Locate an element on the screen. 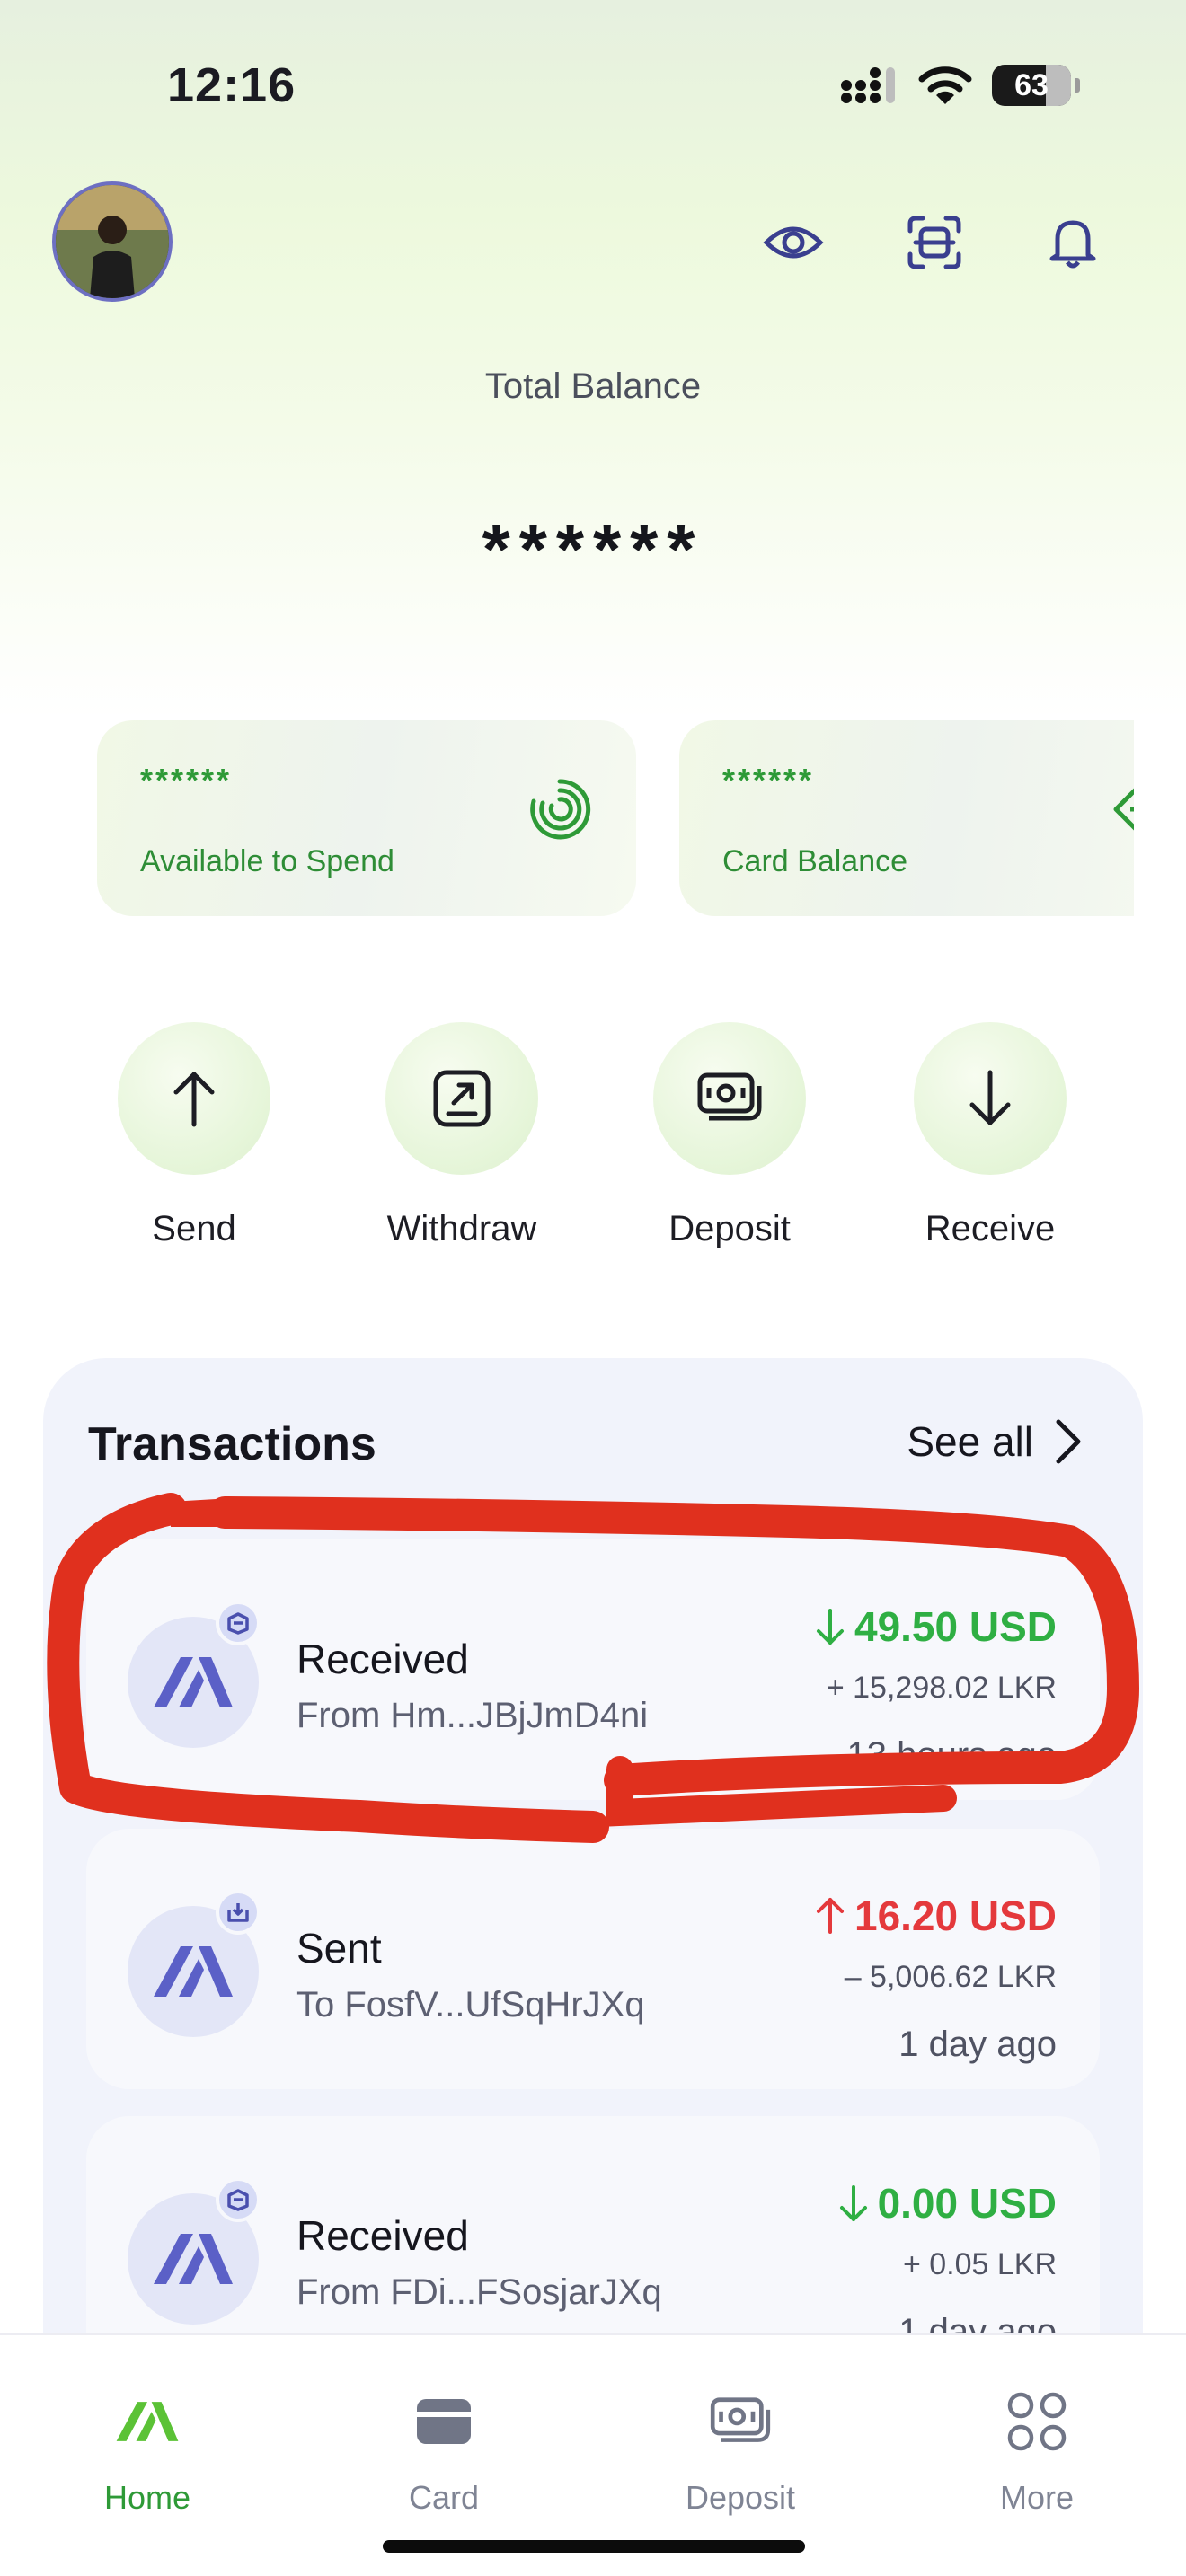  profile-avatar is located at coordinates (112, 241).